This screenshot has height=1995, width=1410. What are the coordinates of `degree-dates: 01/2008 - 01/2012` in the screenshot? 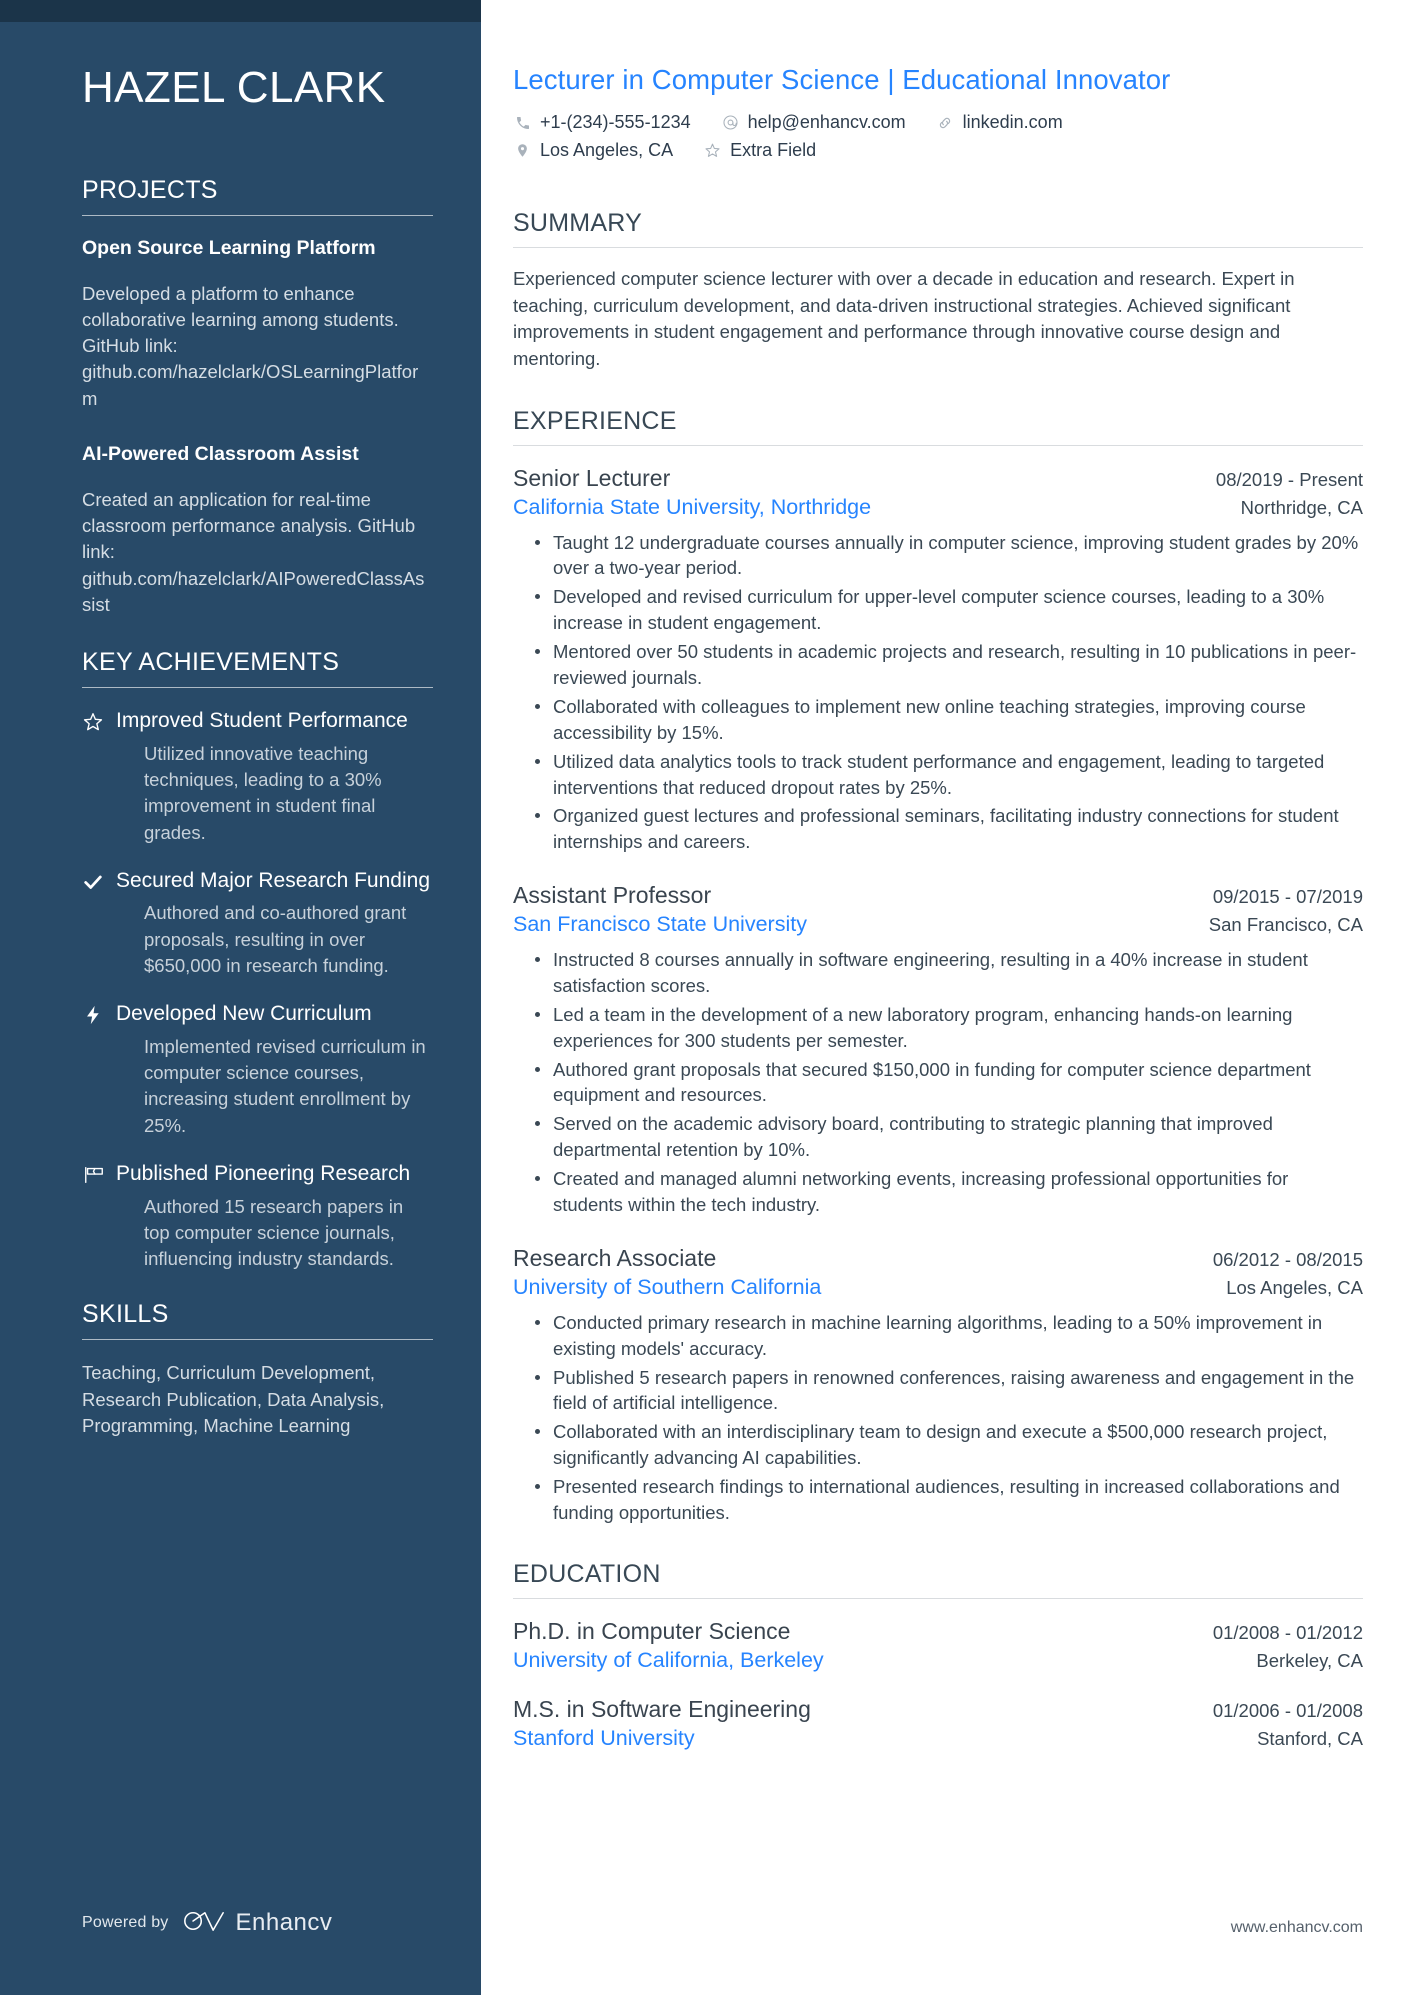 It's located at (1287, 1632).